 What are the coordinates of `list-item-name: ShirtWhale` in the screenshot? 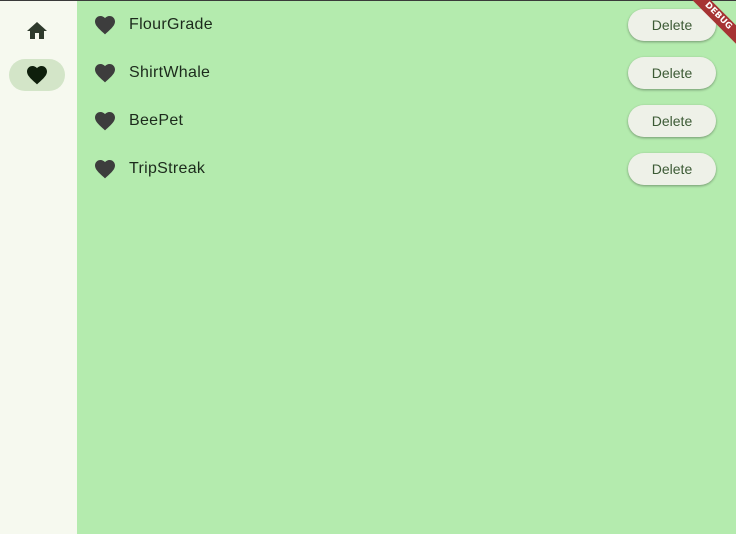 It's located at (170, 72).